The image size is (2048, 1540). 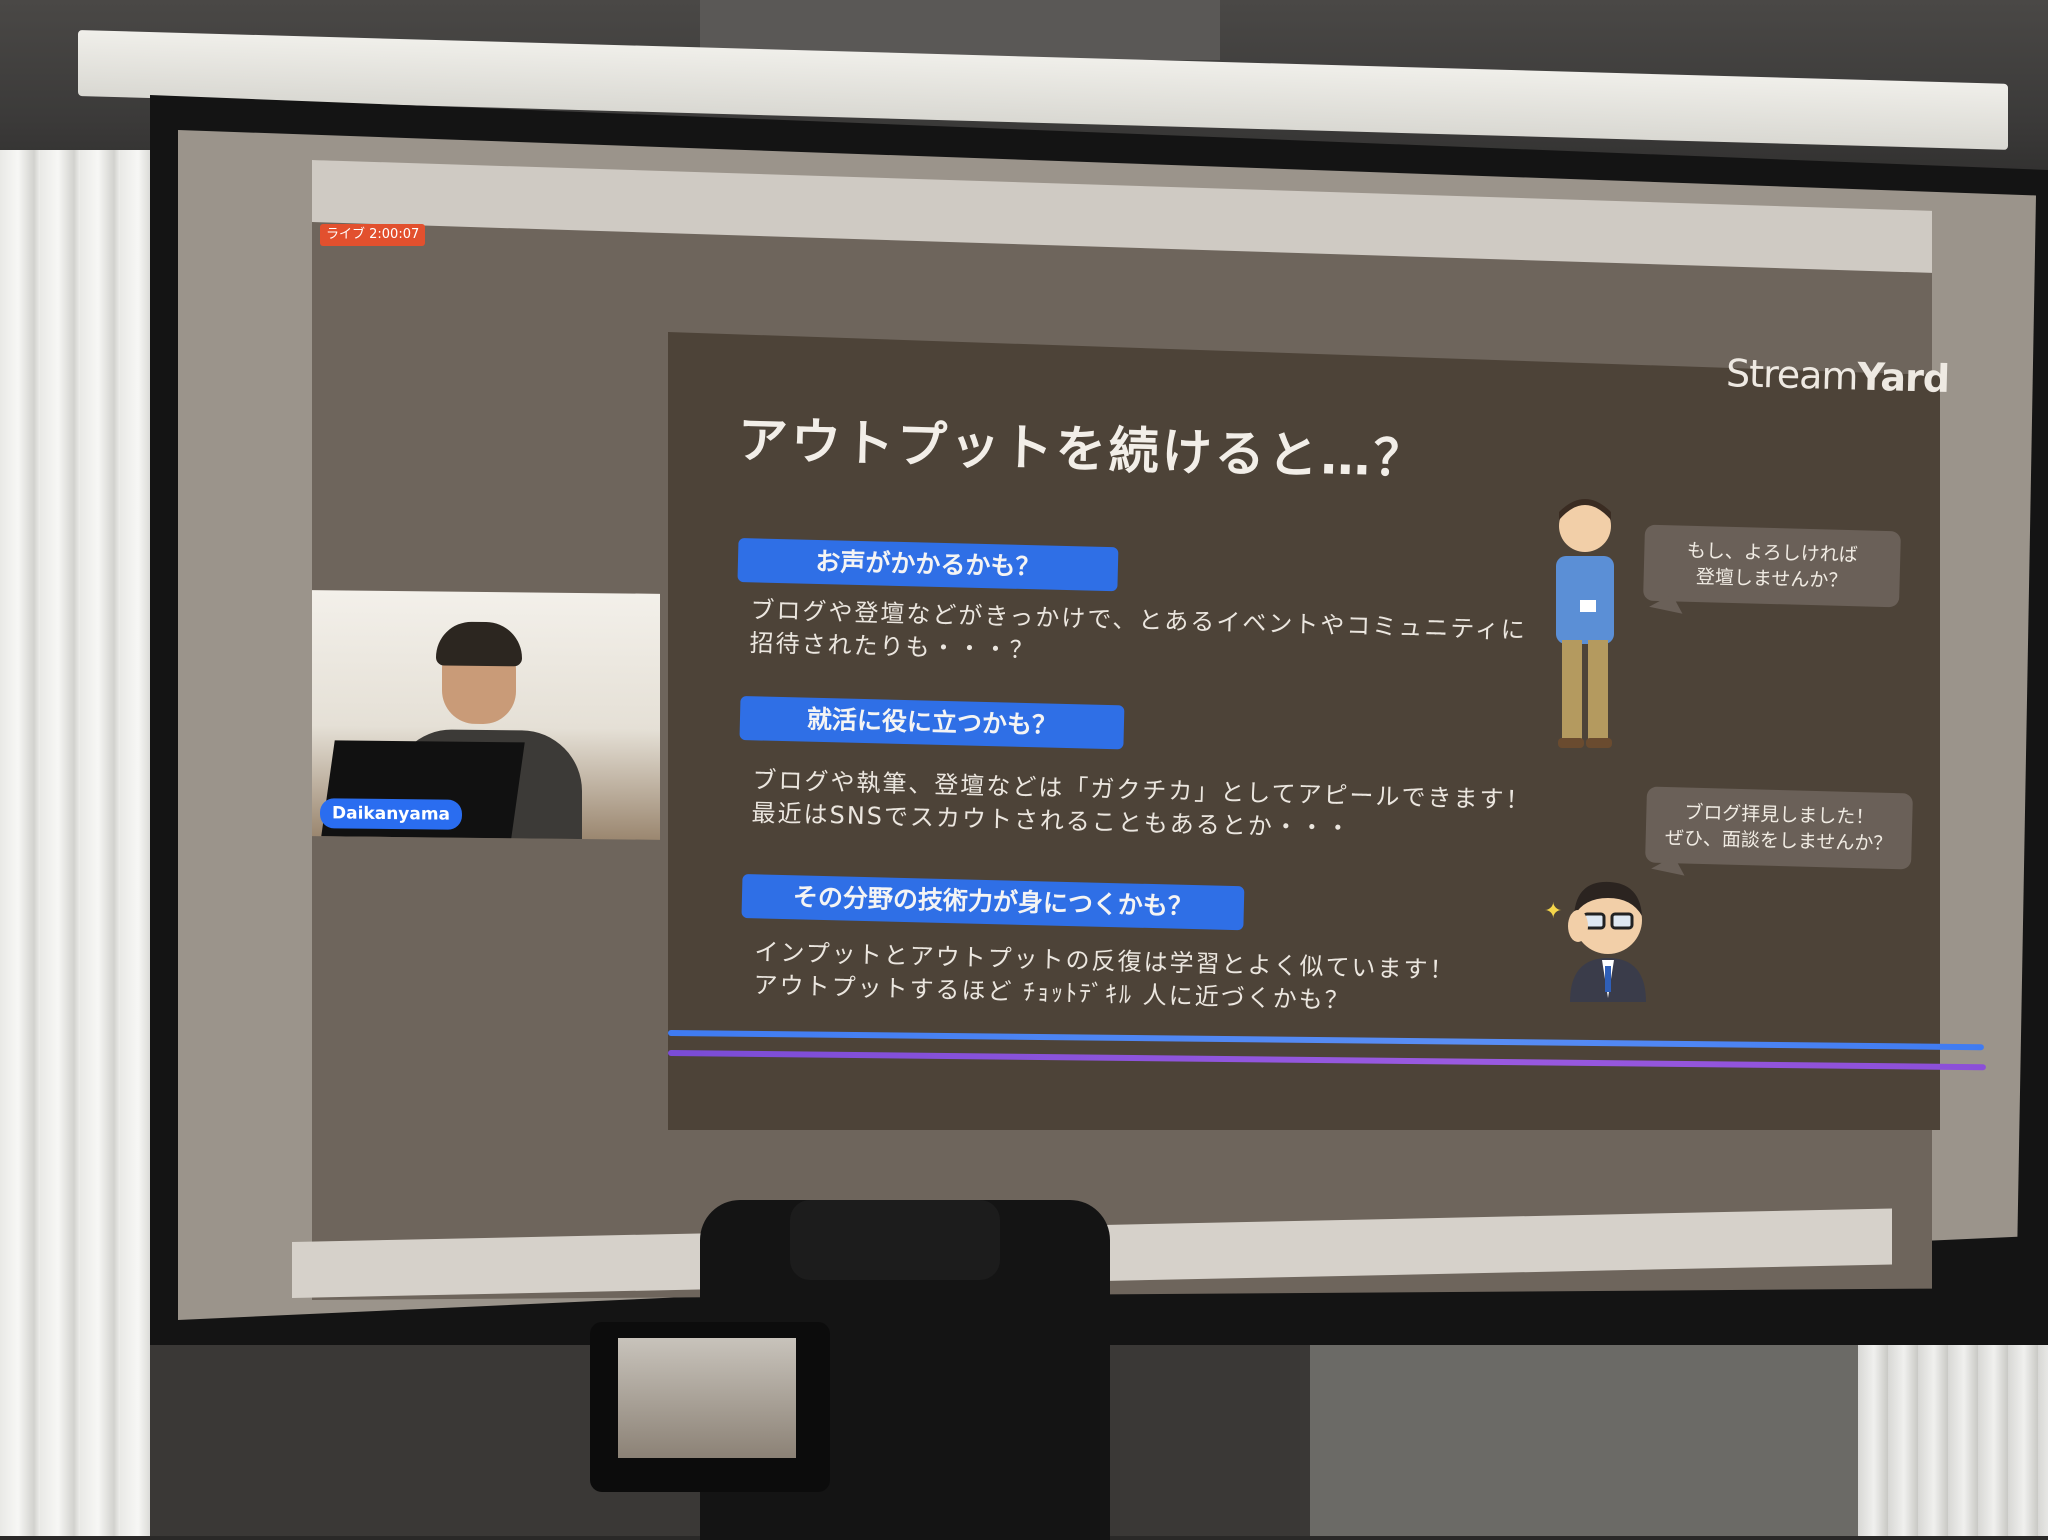 What do you see at coordinates (707, 1398) in the screenshot?
I see `camera-lcd-preview` at bounding box center [707, 1398].